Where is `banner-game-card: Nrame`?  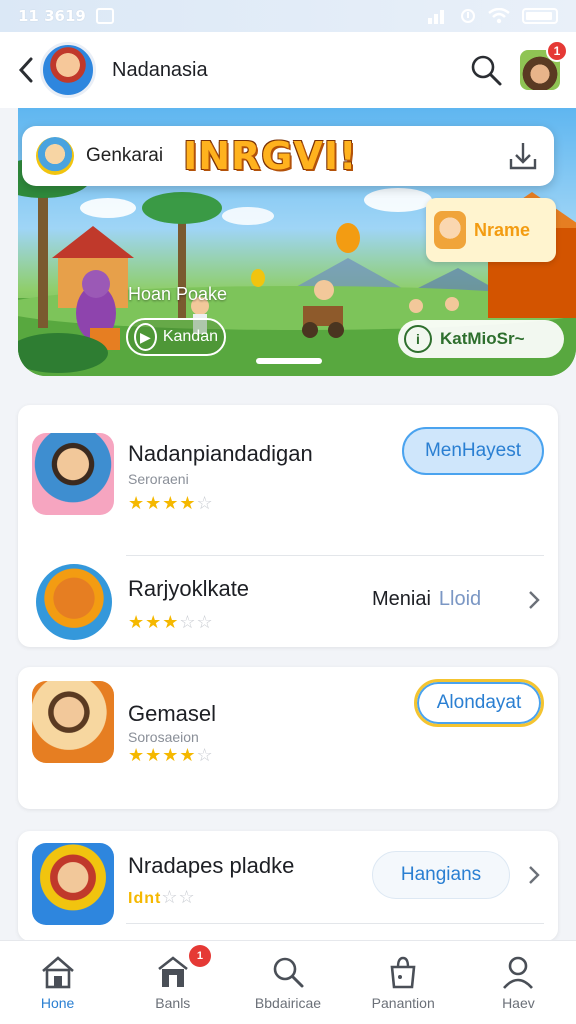
banner-game-card: Nrame is located at coordinates (491, 230).